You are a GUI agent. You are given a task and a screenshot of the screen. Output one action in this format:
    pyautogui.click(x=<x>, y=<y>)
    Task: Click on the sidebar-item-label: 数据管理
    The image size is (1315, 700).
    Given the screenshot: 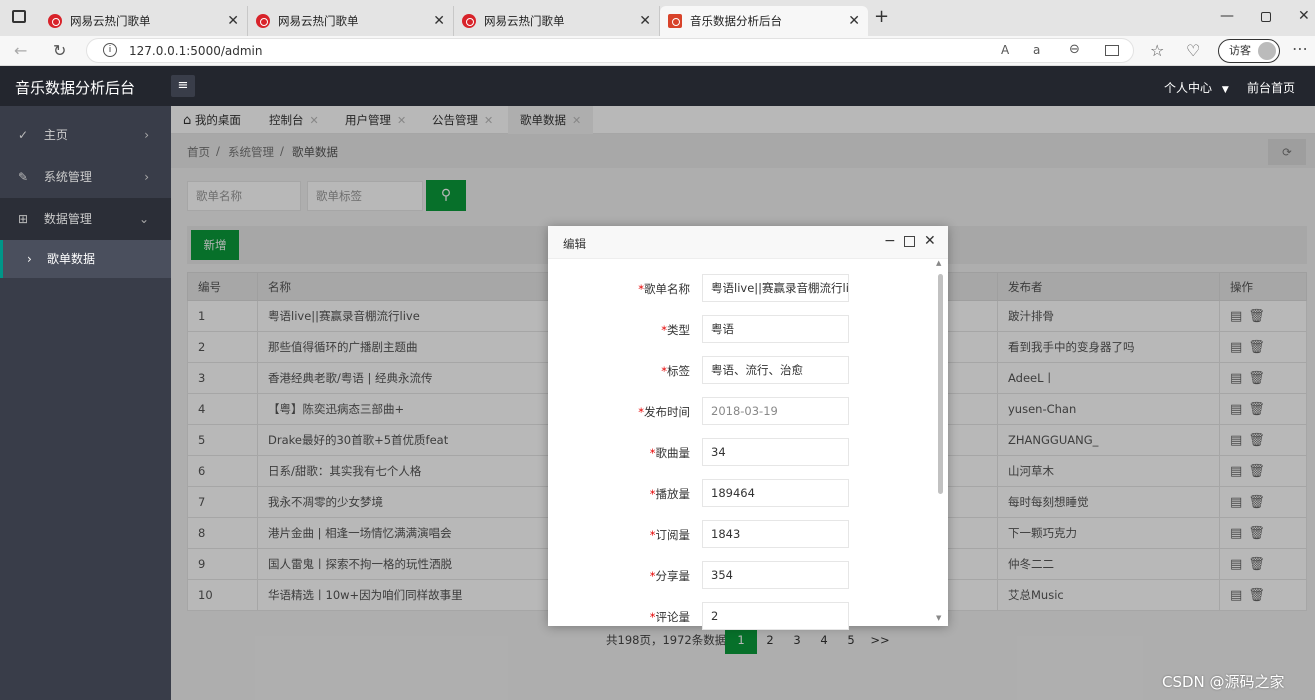 What is the action you would take?
    pyautogui.click(x=67, y=219)
    